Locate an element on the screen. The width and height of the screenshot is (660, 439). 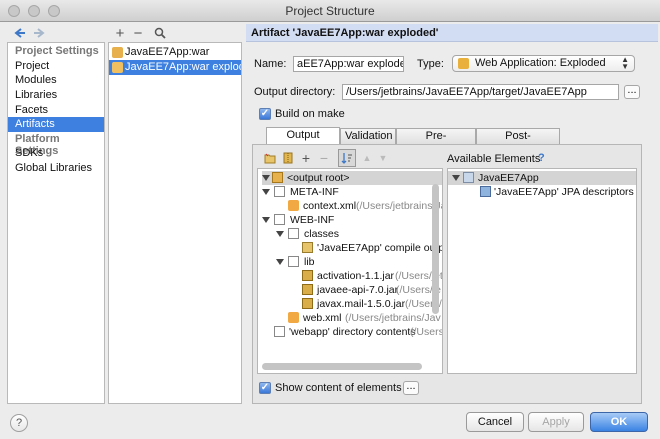
remove-element-button: − is located at coordinates (324, 158).